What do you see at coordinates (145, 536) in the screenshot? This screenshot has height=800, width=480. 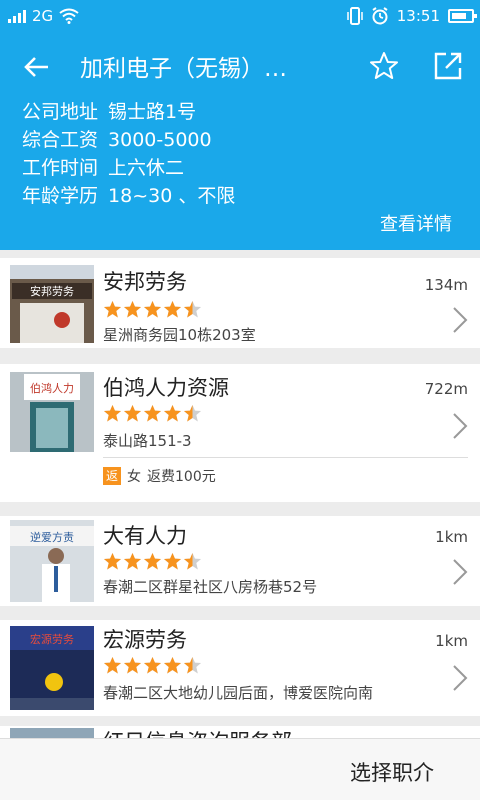 I see `agency-name: 大有人力` at bounding box center [145, 536].